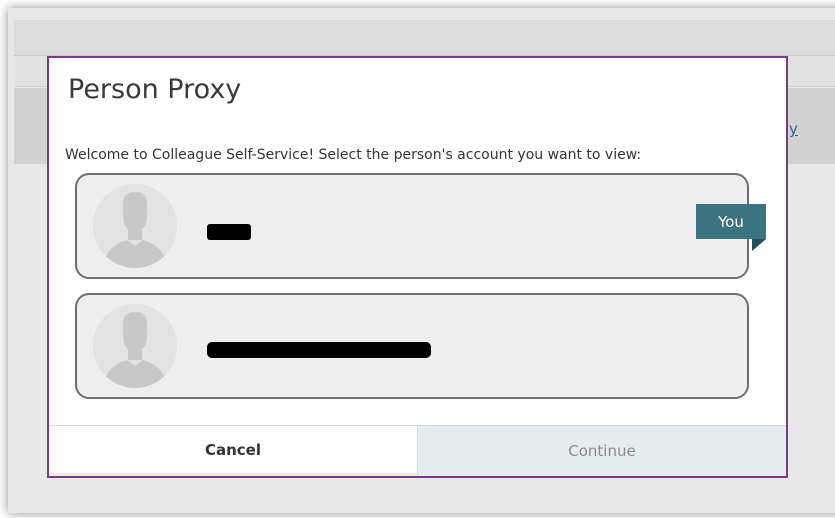  Describe the element at coordinates (424, 38) in the screenshot. I see `background-header` at that location.